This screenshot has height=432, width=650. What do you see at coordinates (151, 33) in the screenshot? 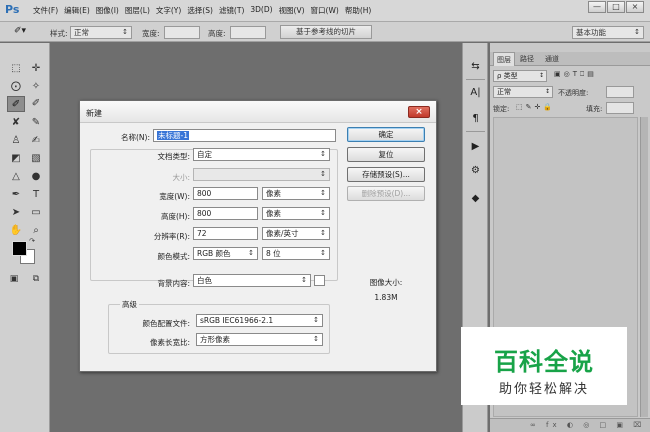
I see `width-label: 宽度:` at bounding box center [151, 33].